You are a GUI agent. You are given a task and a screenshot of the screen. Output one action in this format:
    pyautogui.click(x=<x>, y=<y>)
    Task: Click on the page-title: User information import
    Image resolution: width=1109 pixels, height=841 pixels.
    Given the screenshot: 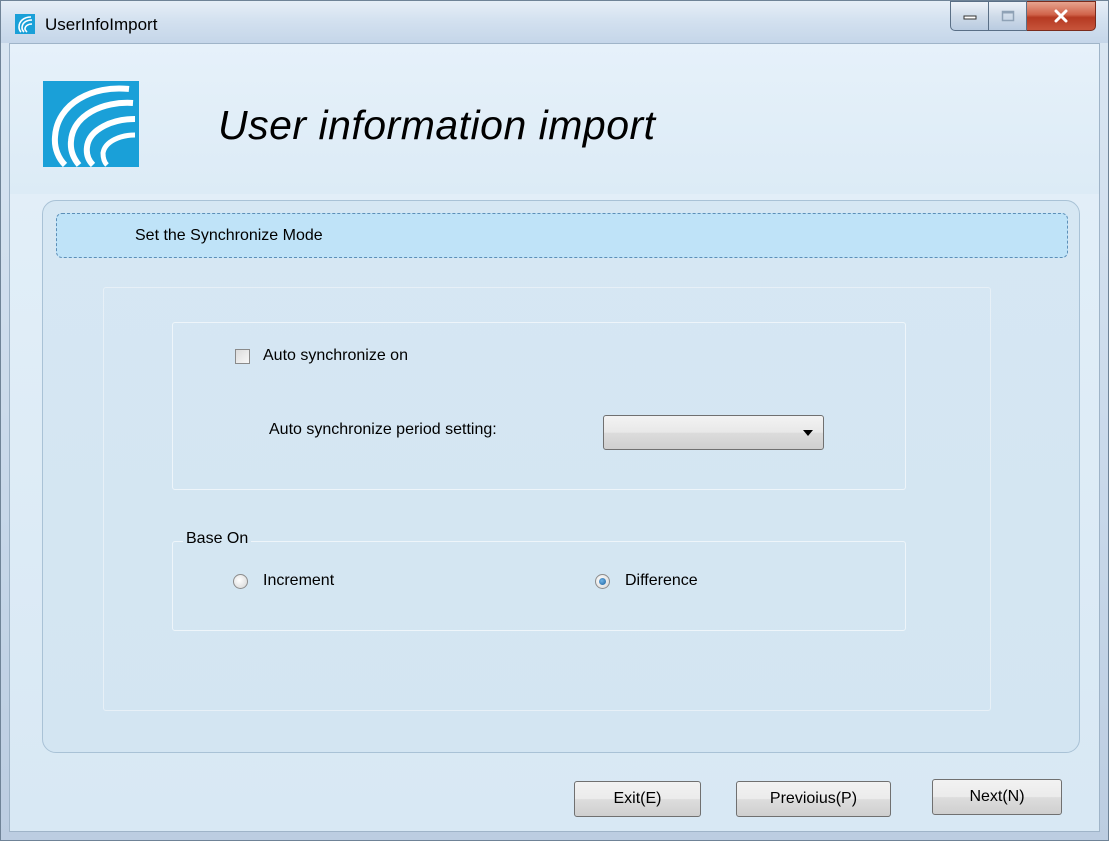 What is the action you would take?
    pyautogui.click(x=437, y=125)
    